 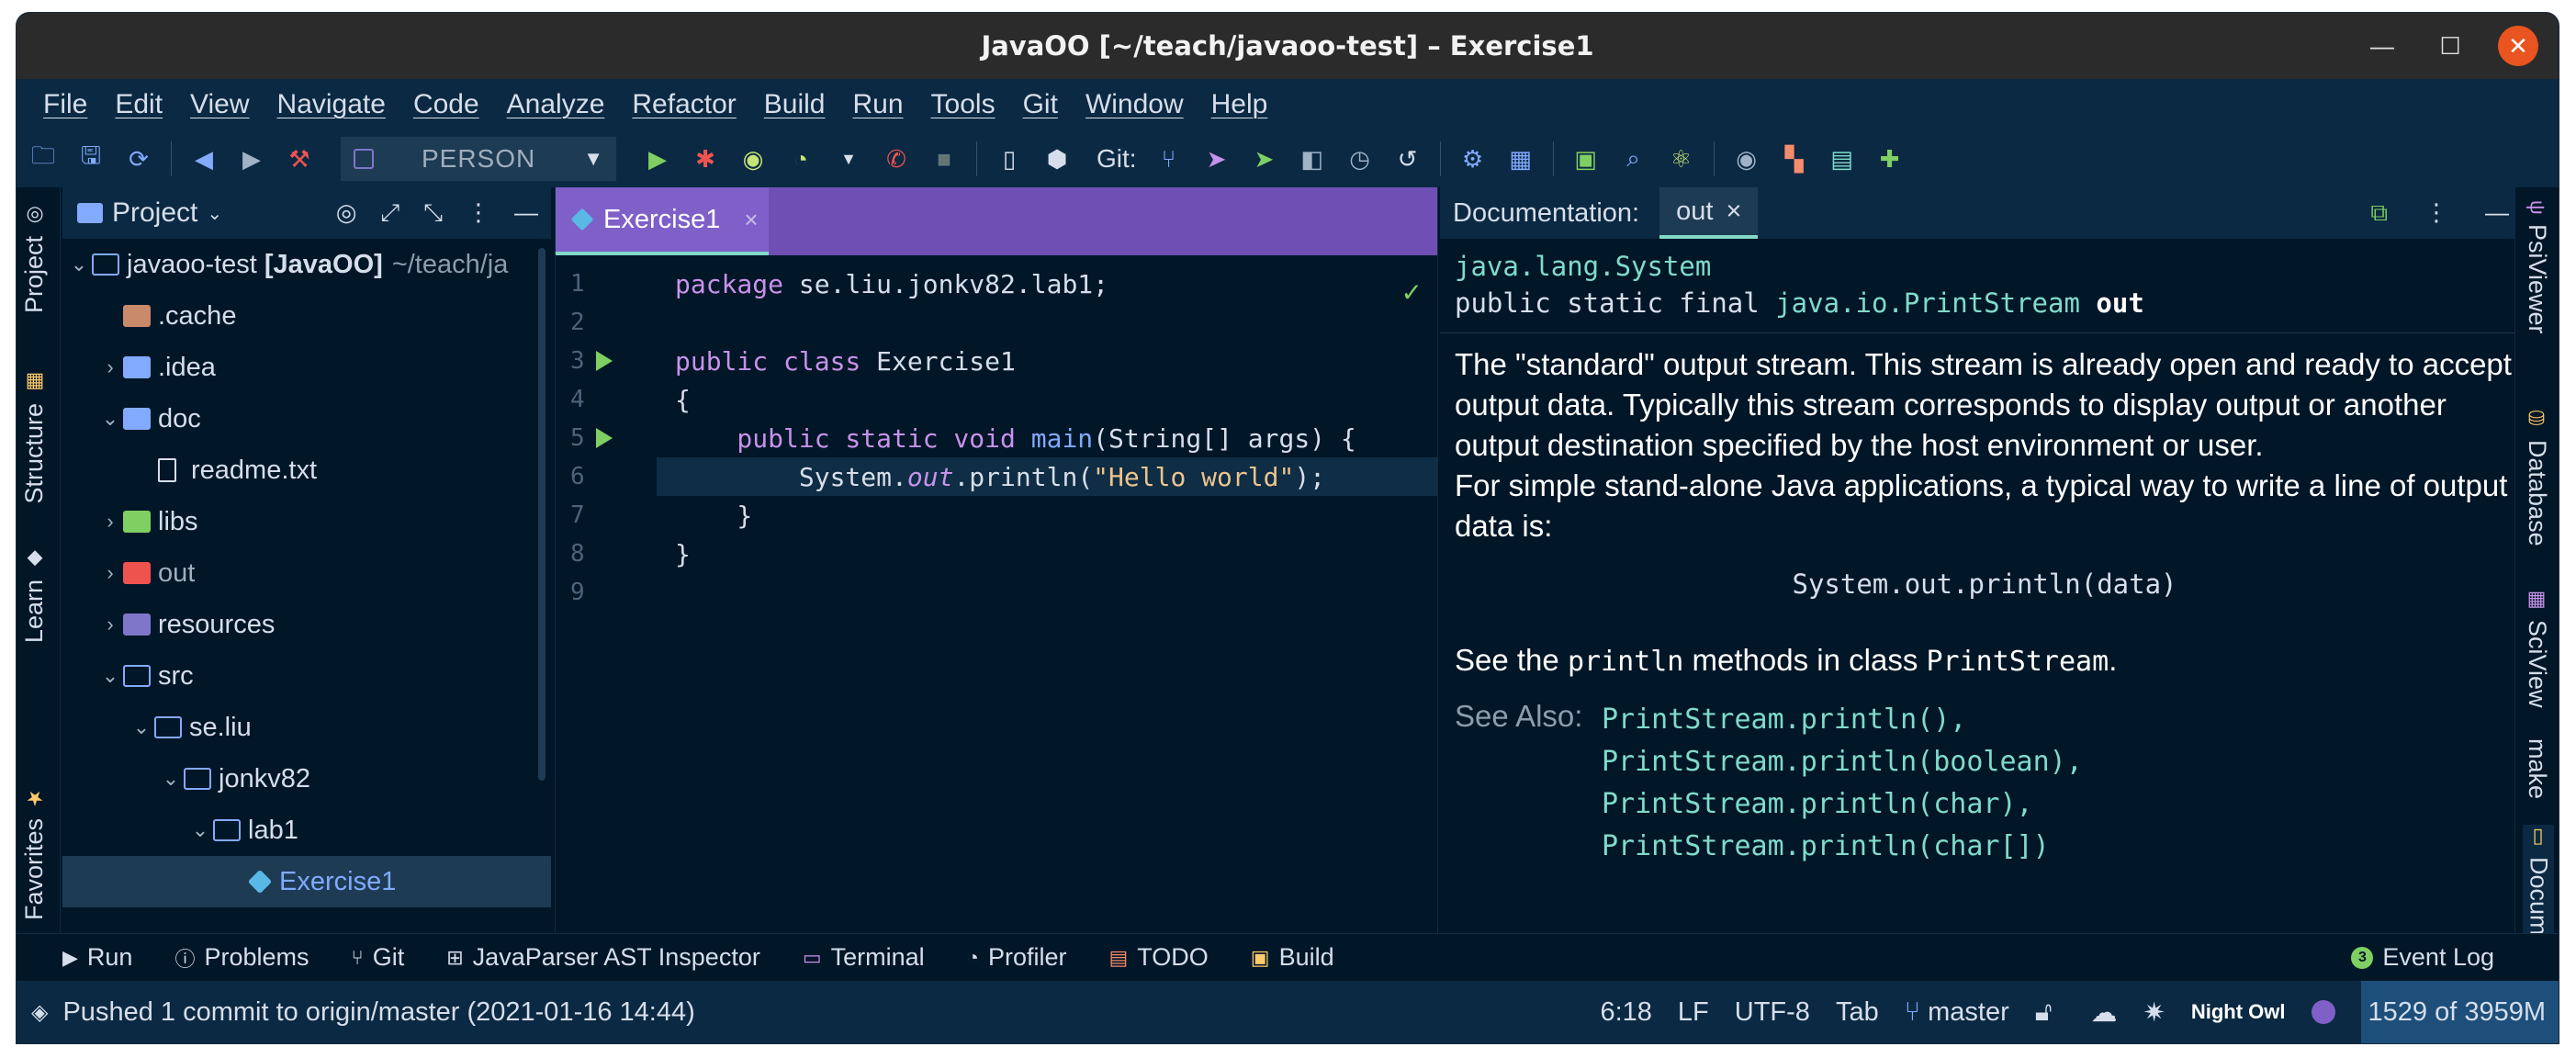 What do you see at coordinates (389, 213) in the screenshot?
I see `expand-all-icon: ⤢` at bounding box center [389, 213].